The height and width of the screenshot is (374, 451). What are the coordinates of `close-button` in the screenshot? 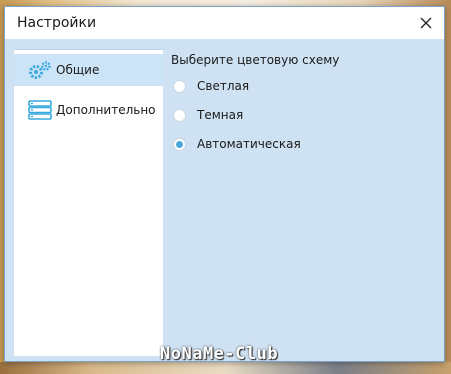 It's located at (426, 23).